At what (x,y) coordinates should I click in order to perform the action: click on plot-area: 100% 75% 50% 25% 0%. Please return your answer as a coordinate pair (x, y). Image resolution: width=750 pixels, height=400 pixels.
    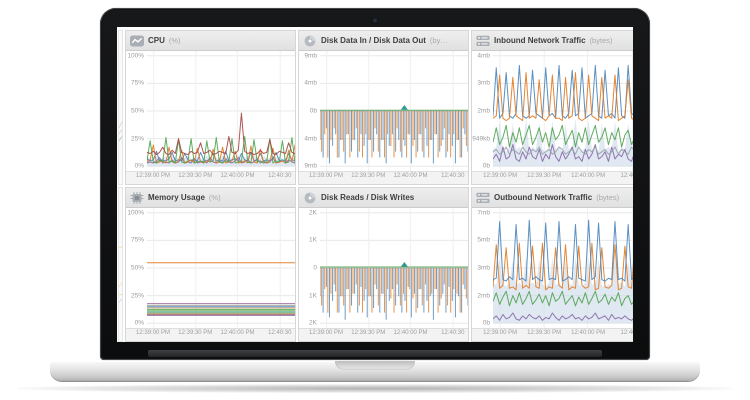
    Looking at the image, I should click on (210, 111).